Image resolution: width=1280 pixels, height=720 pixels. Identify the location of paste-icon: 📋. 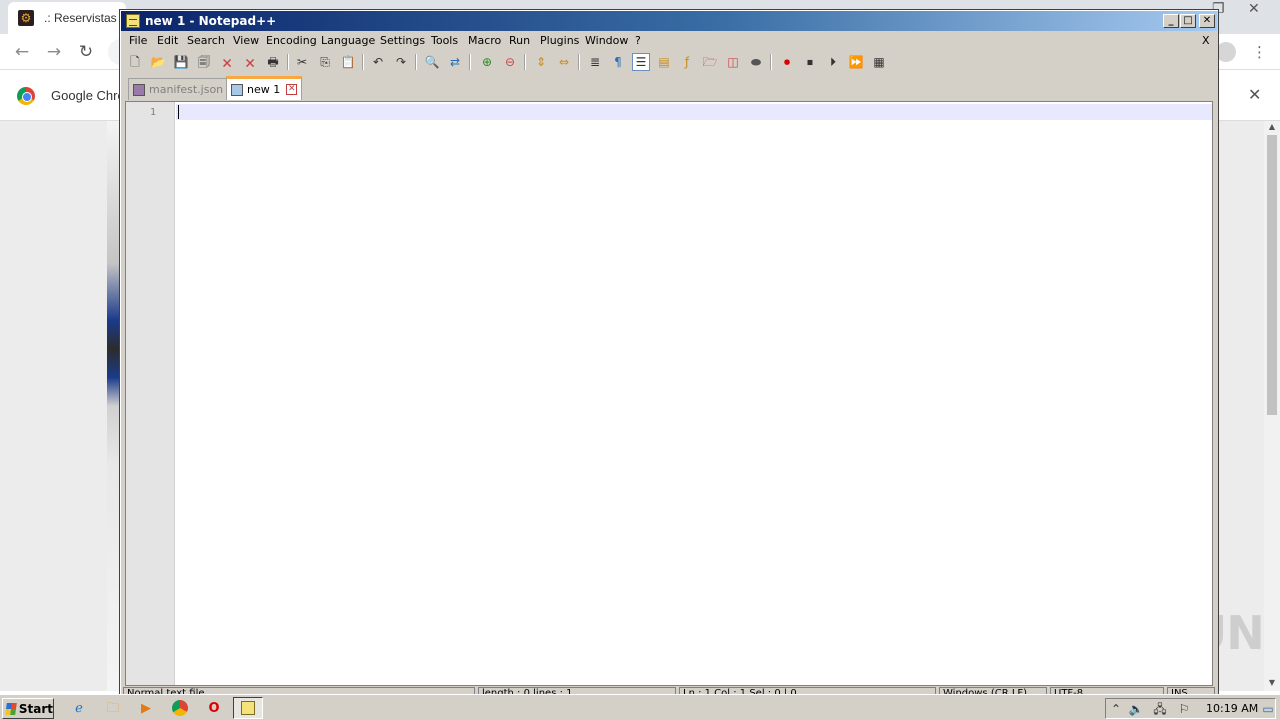
(348, 62).